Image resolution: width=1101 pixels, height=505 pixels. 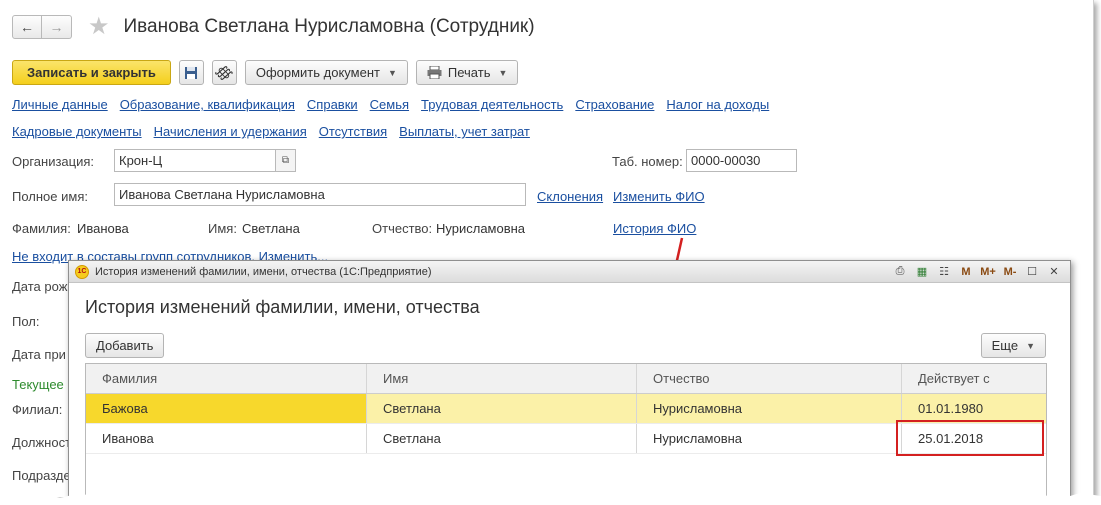 What do you see at coordinates (434, 72) in the screenshot?
I see `printer-icon` at bounding box center [434, 72].